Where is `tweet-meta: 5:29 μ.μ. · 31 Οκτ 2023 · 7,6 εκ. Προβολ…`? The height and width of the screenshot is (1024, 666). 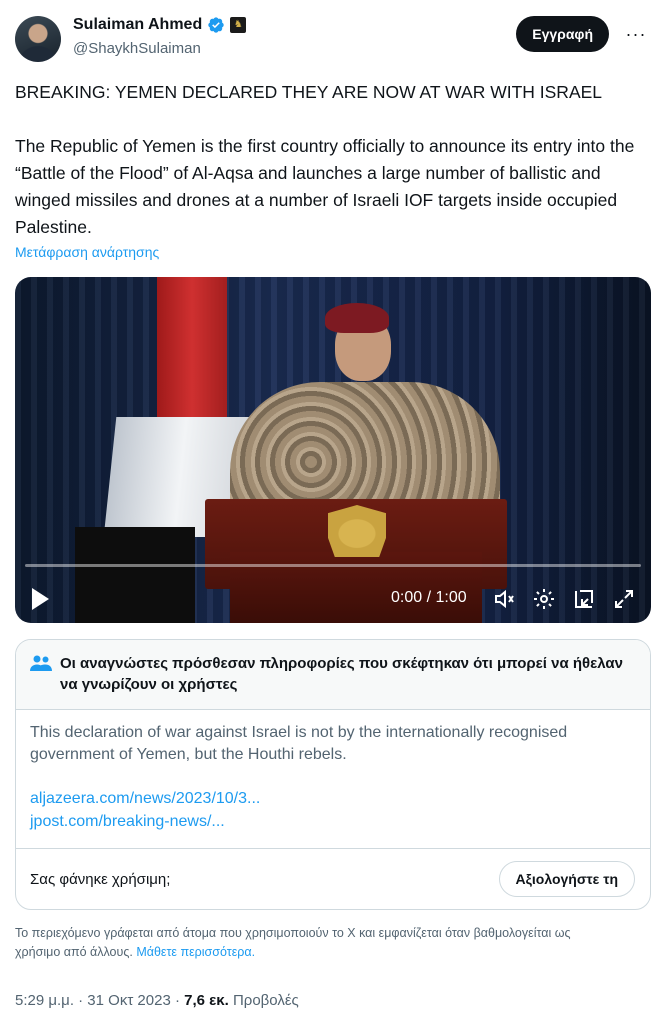
tweet-meta: 5:29 μ.μ. · 31 Οκτ 2023 · 7,6 εκ. Προβολ… is located at coordinates (157, 1000).